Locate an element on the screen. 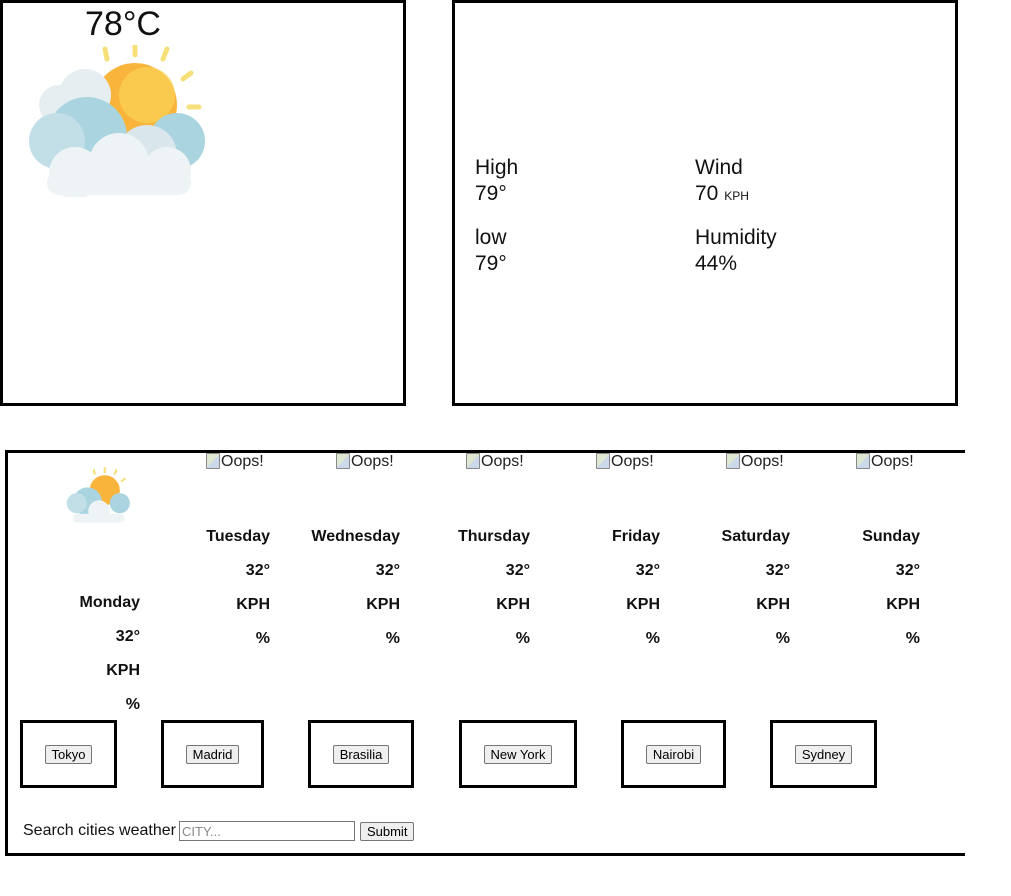 The height and width of the screenshot is (896, 1011). low-stat: low 79° is located at coordinates (491, 251).